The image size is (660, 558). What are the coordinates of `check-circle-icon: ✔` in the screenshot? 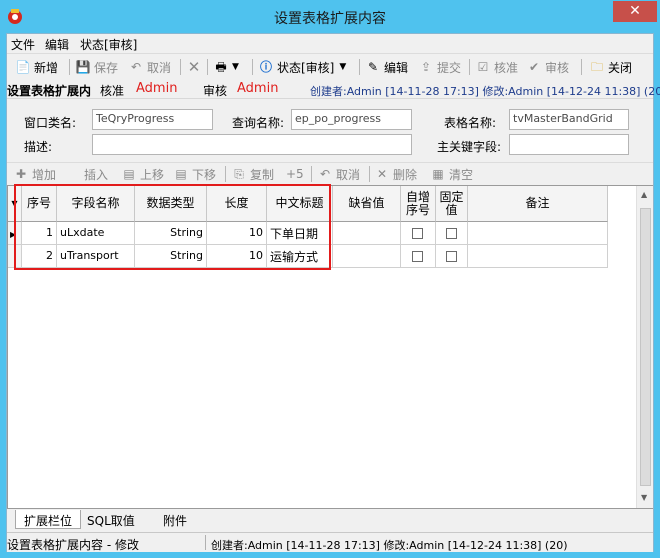 It's located at (534, 67).